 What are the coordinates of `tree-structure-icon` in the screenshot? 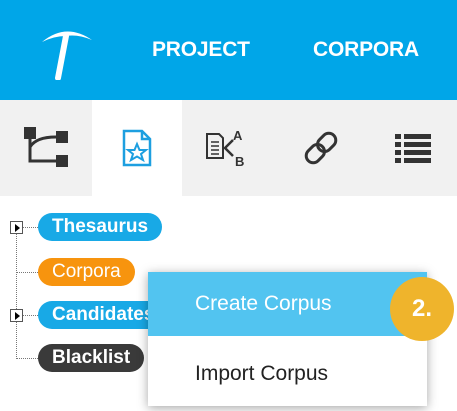 It's located at (46, 147).